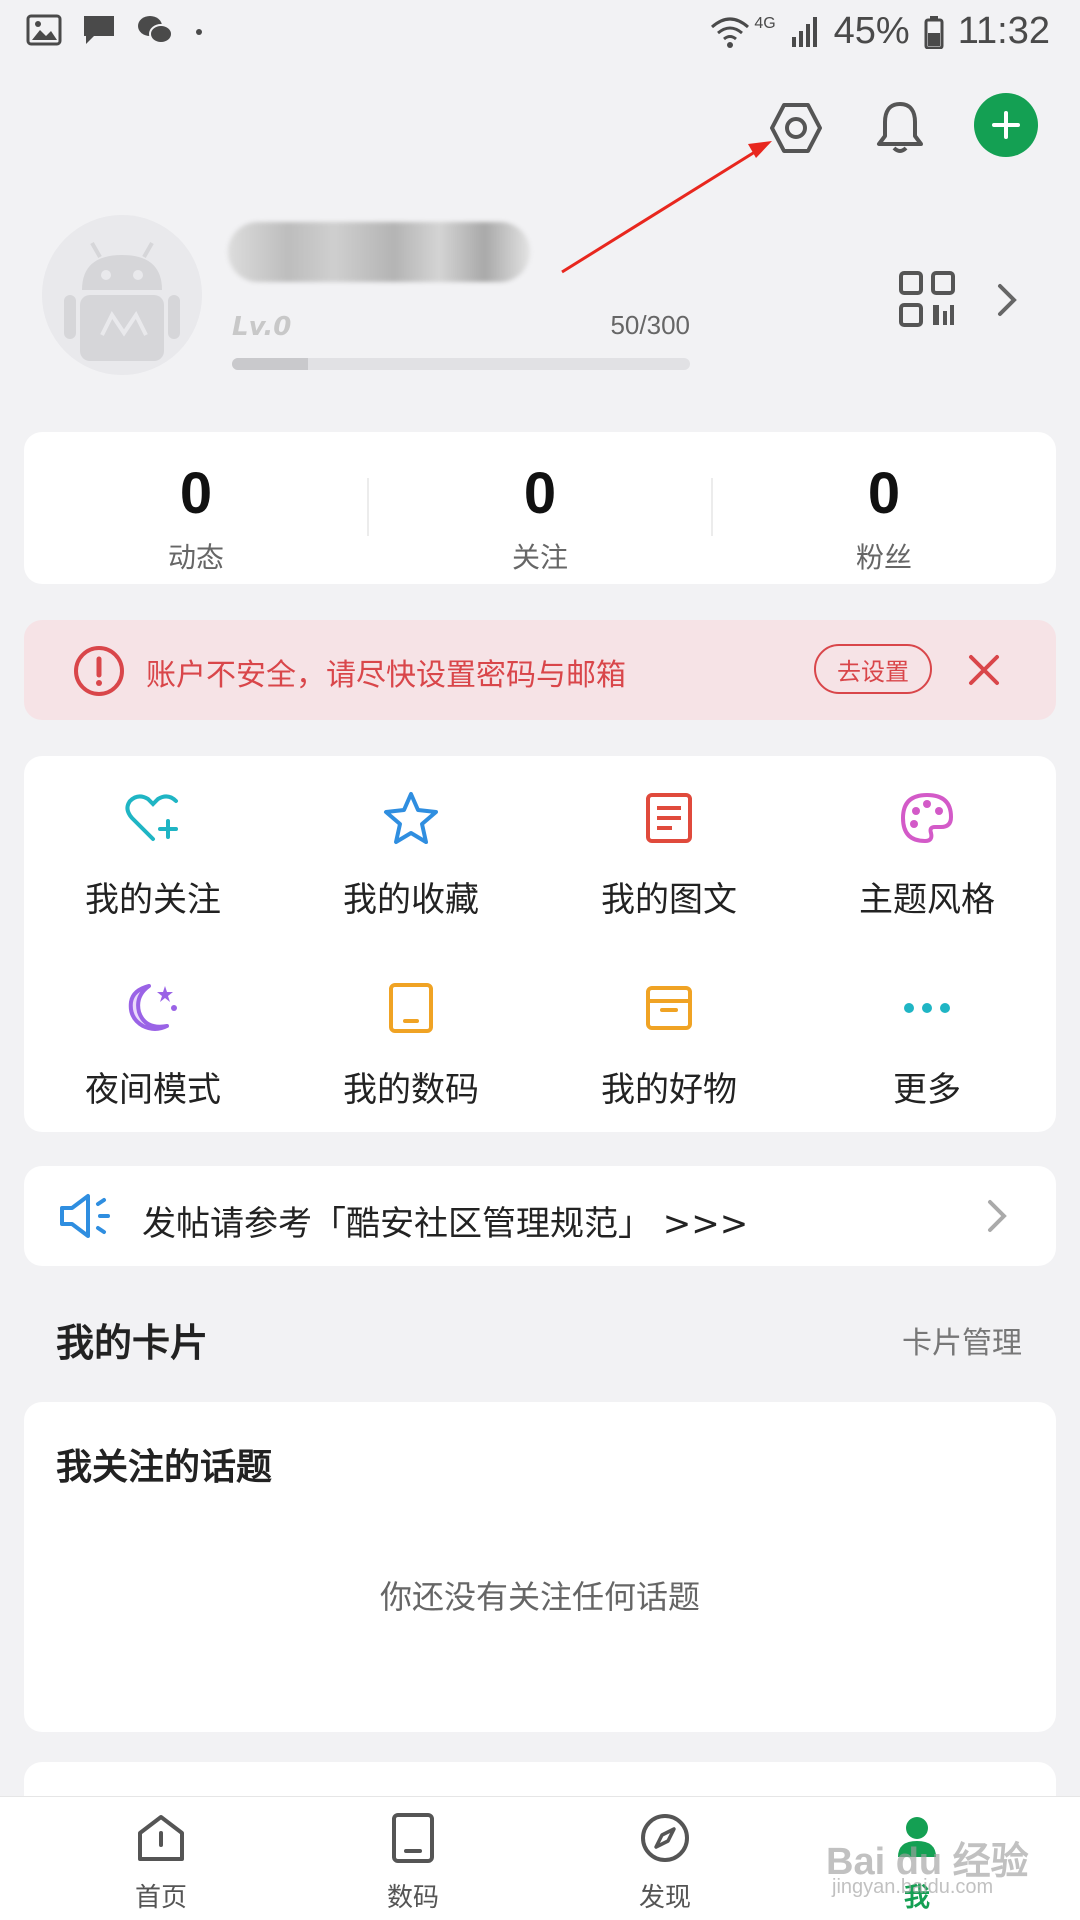 Image resolution: width=1080 pixels, height=1920 pixels. I want to click on empty-state-text: 你还没有关注任何话题, so click(539, 1597).